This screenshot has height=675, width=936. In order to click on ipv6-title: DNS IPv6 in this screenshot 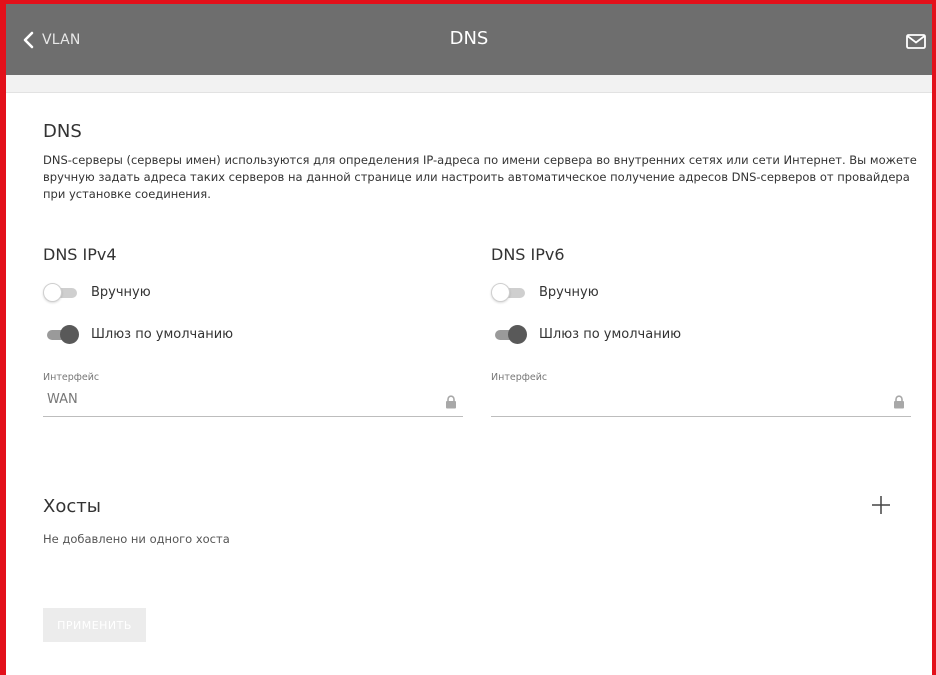, I will do `click(528, 254)`.